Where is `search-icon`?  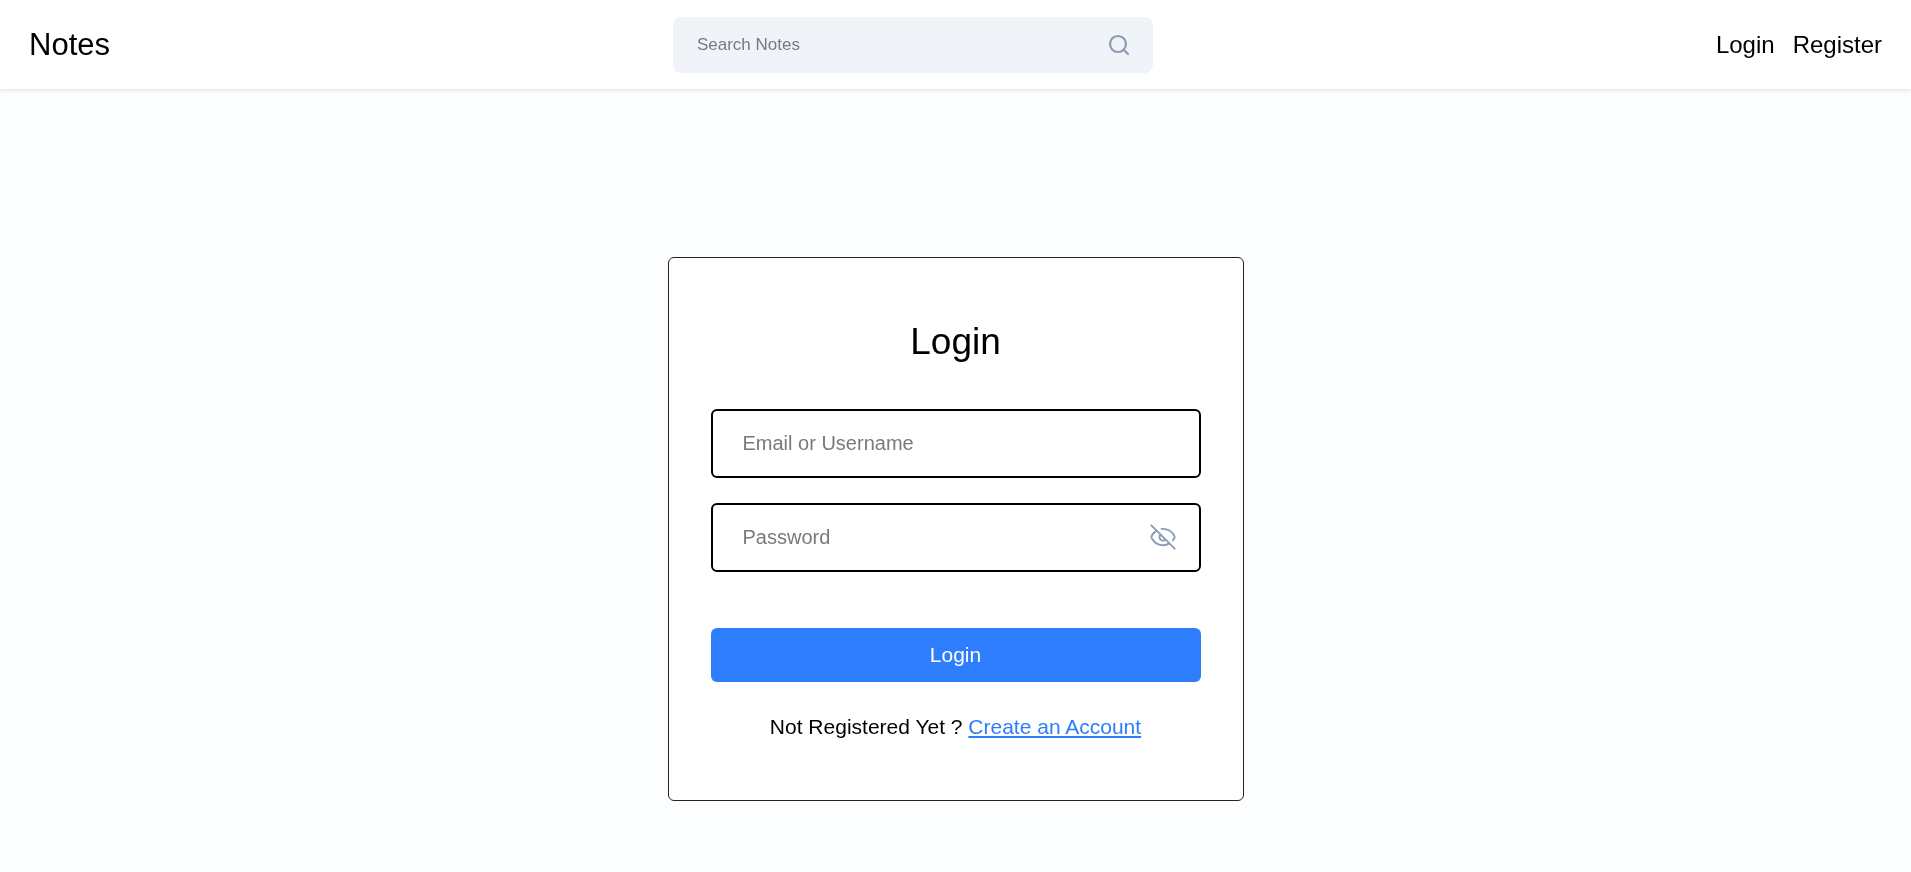
search-icon is located at coordinates (1118, 44).